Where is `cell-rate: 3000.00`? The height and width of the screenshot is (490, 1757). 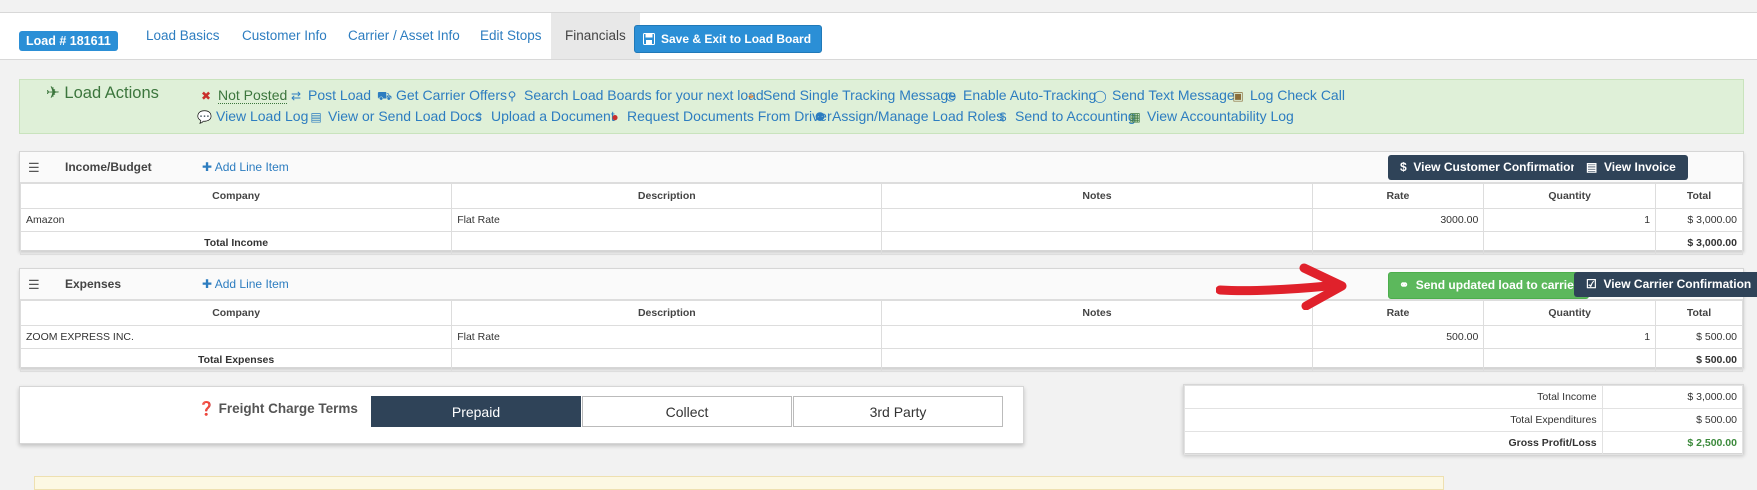 cell-rate: 3000.00 is located at coordinates (1398, 220).